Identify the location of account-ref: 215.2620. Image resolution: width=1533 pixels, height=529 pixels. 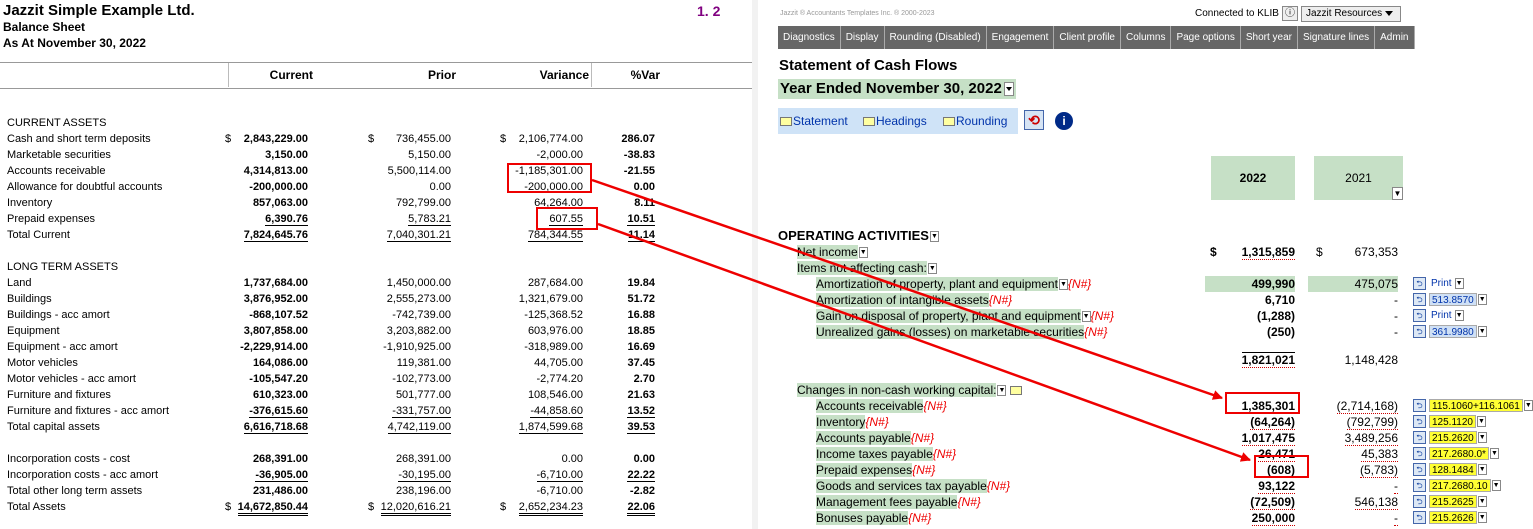
(1453, 437).